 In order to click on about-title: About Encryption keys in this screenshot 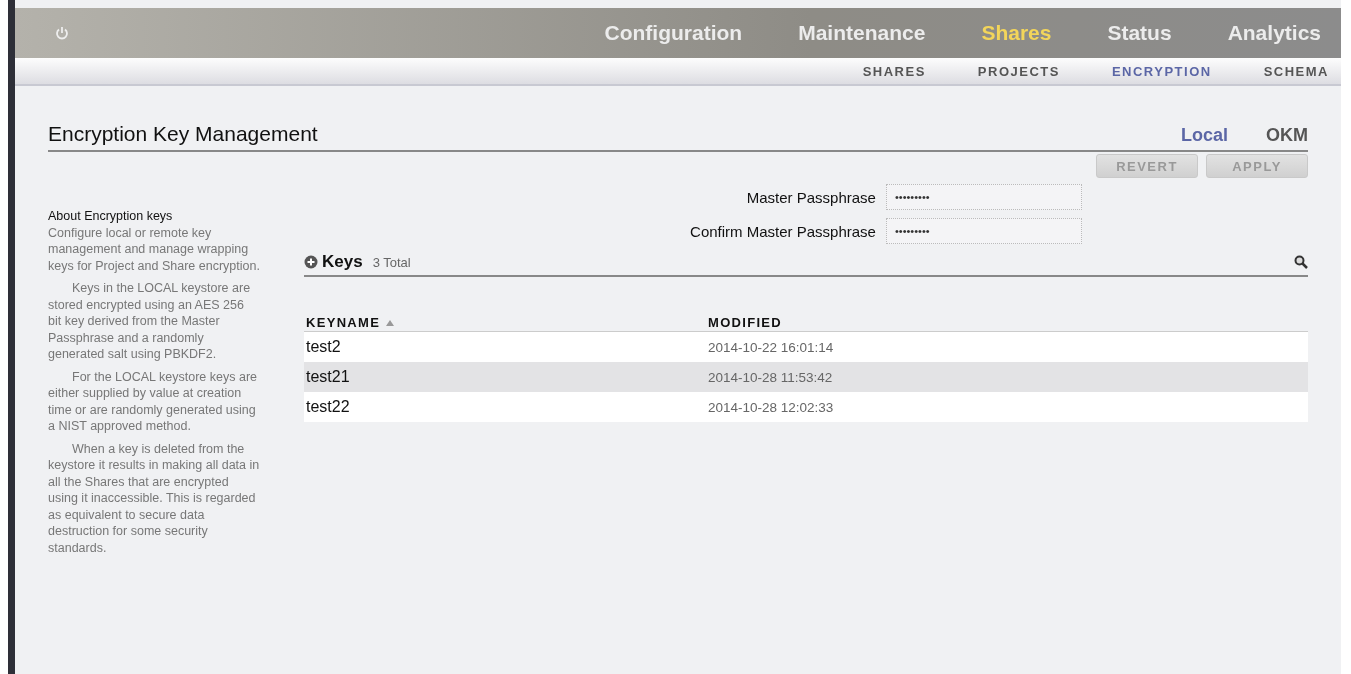, I will do `click(111, 216)`.